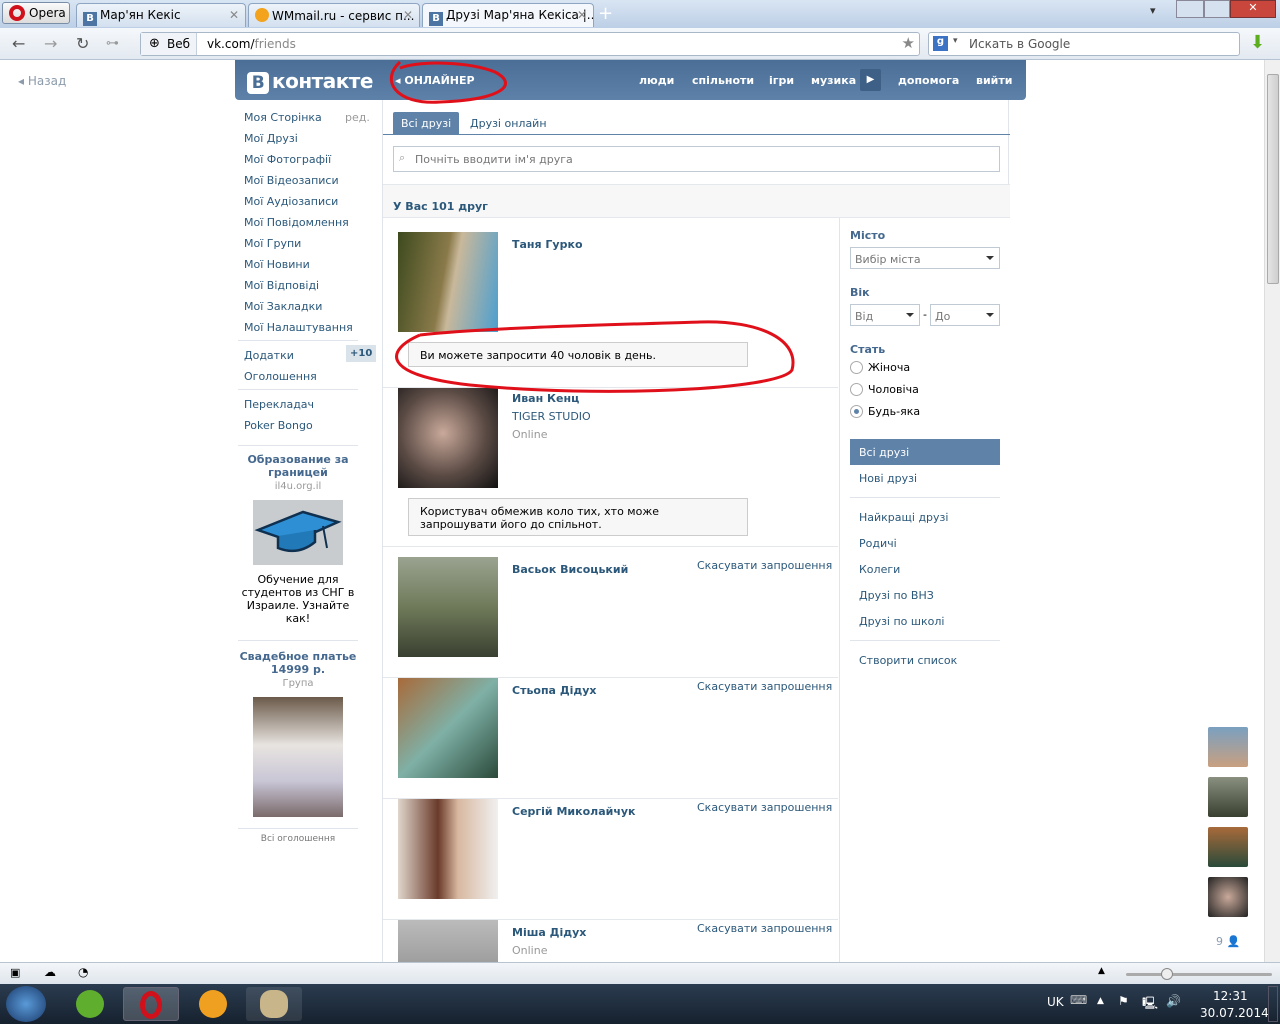 Image resolution: width=1280 pixels, height=1024 pixels. I want to click on page-scrollbar, so click(1272, 511).